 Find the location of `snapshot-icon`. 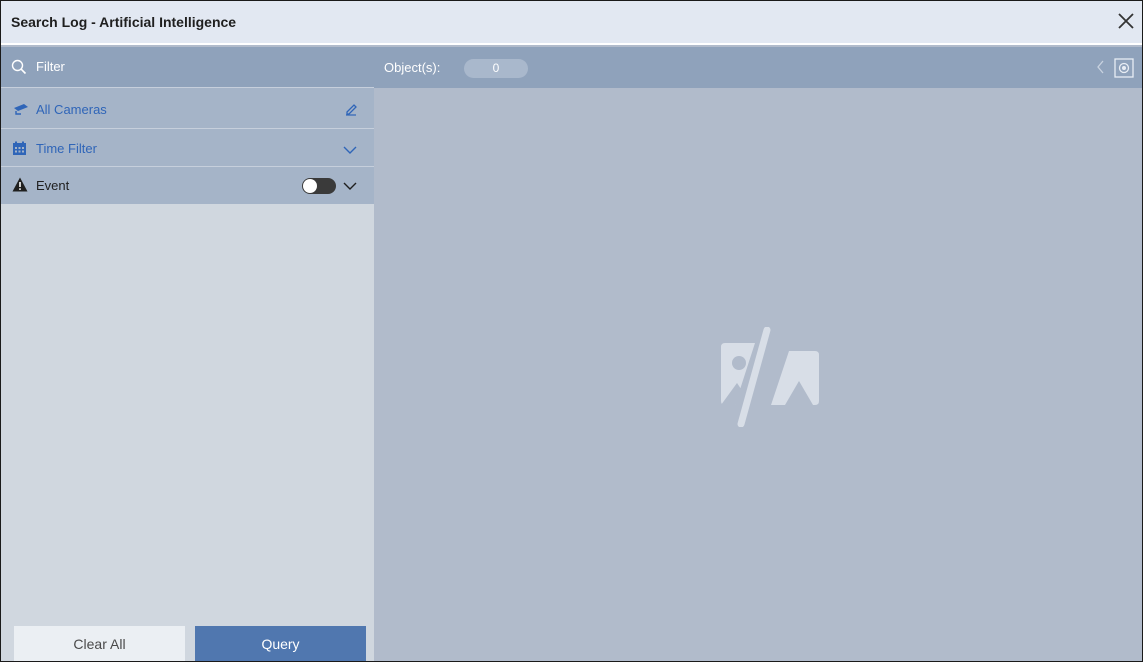

snapshot-icon is located at coordinates (1124, 70).